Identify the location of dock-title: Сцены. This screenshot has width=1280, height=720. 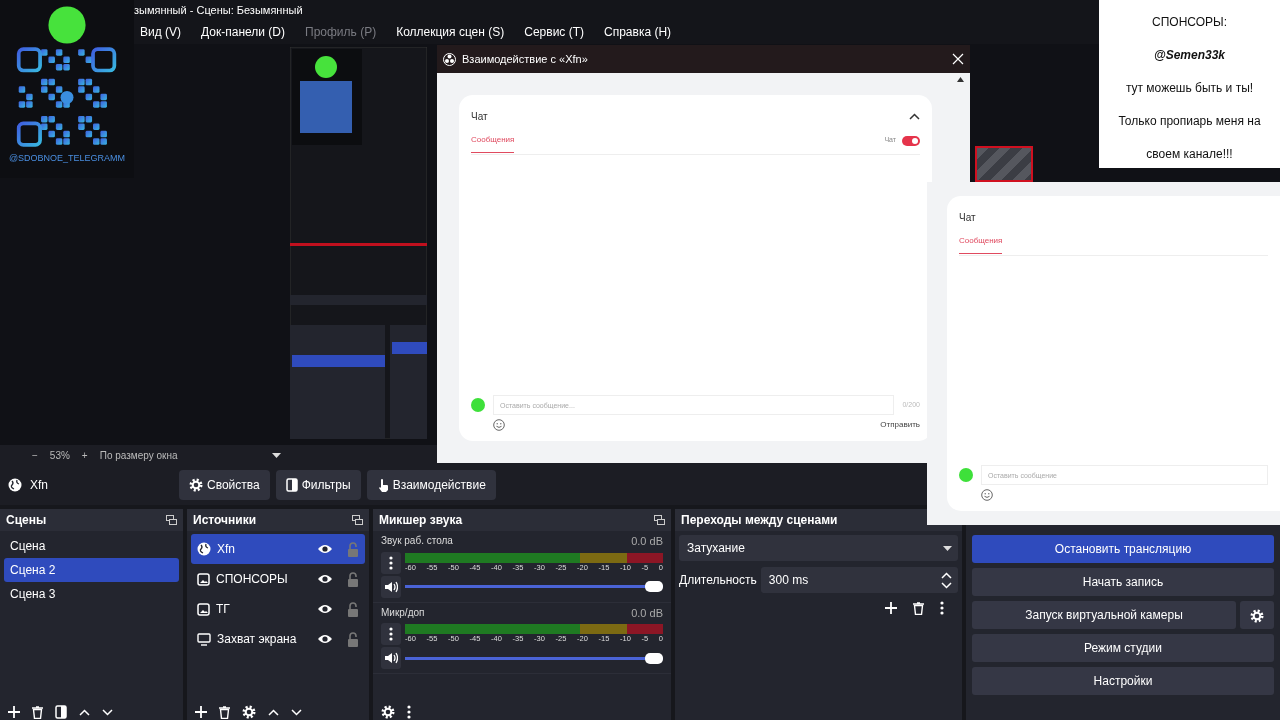
(26, 520).